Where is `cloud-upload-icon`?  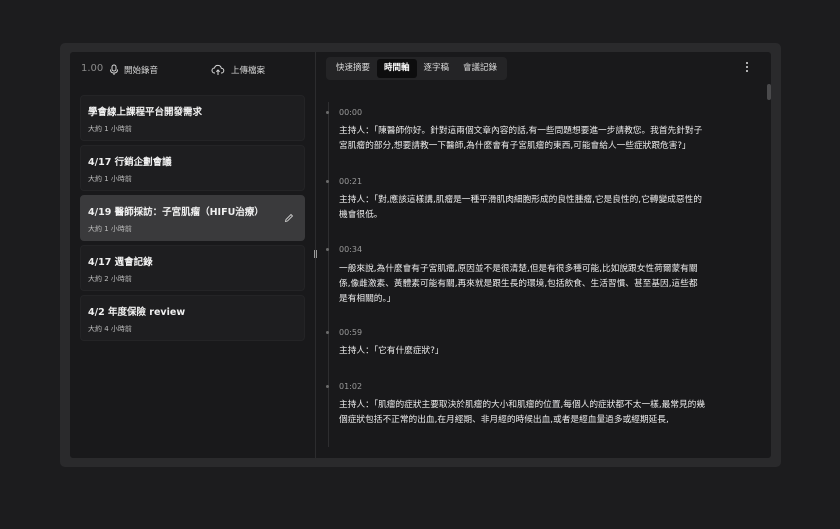 cloud-upload-icon is located at coordinates (218, 69).